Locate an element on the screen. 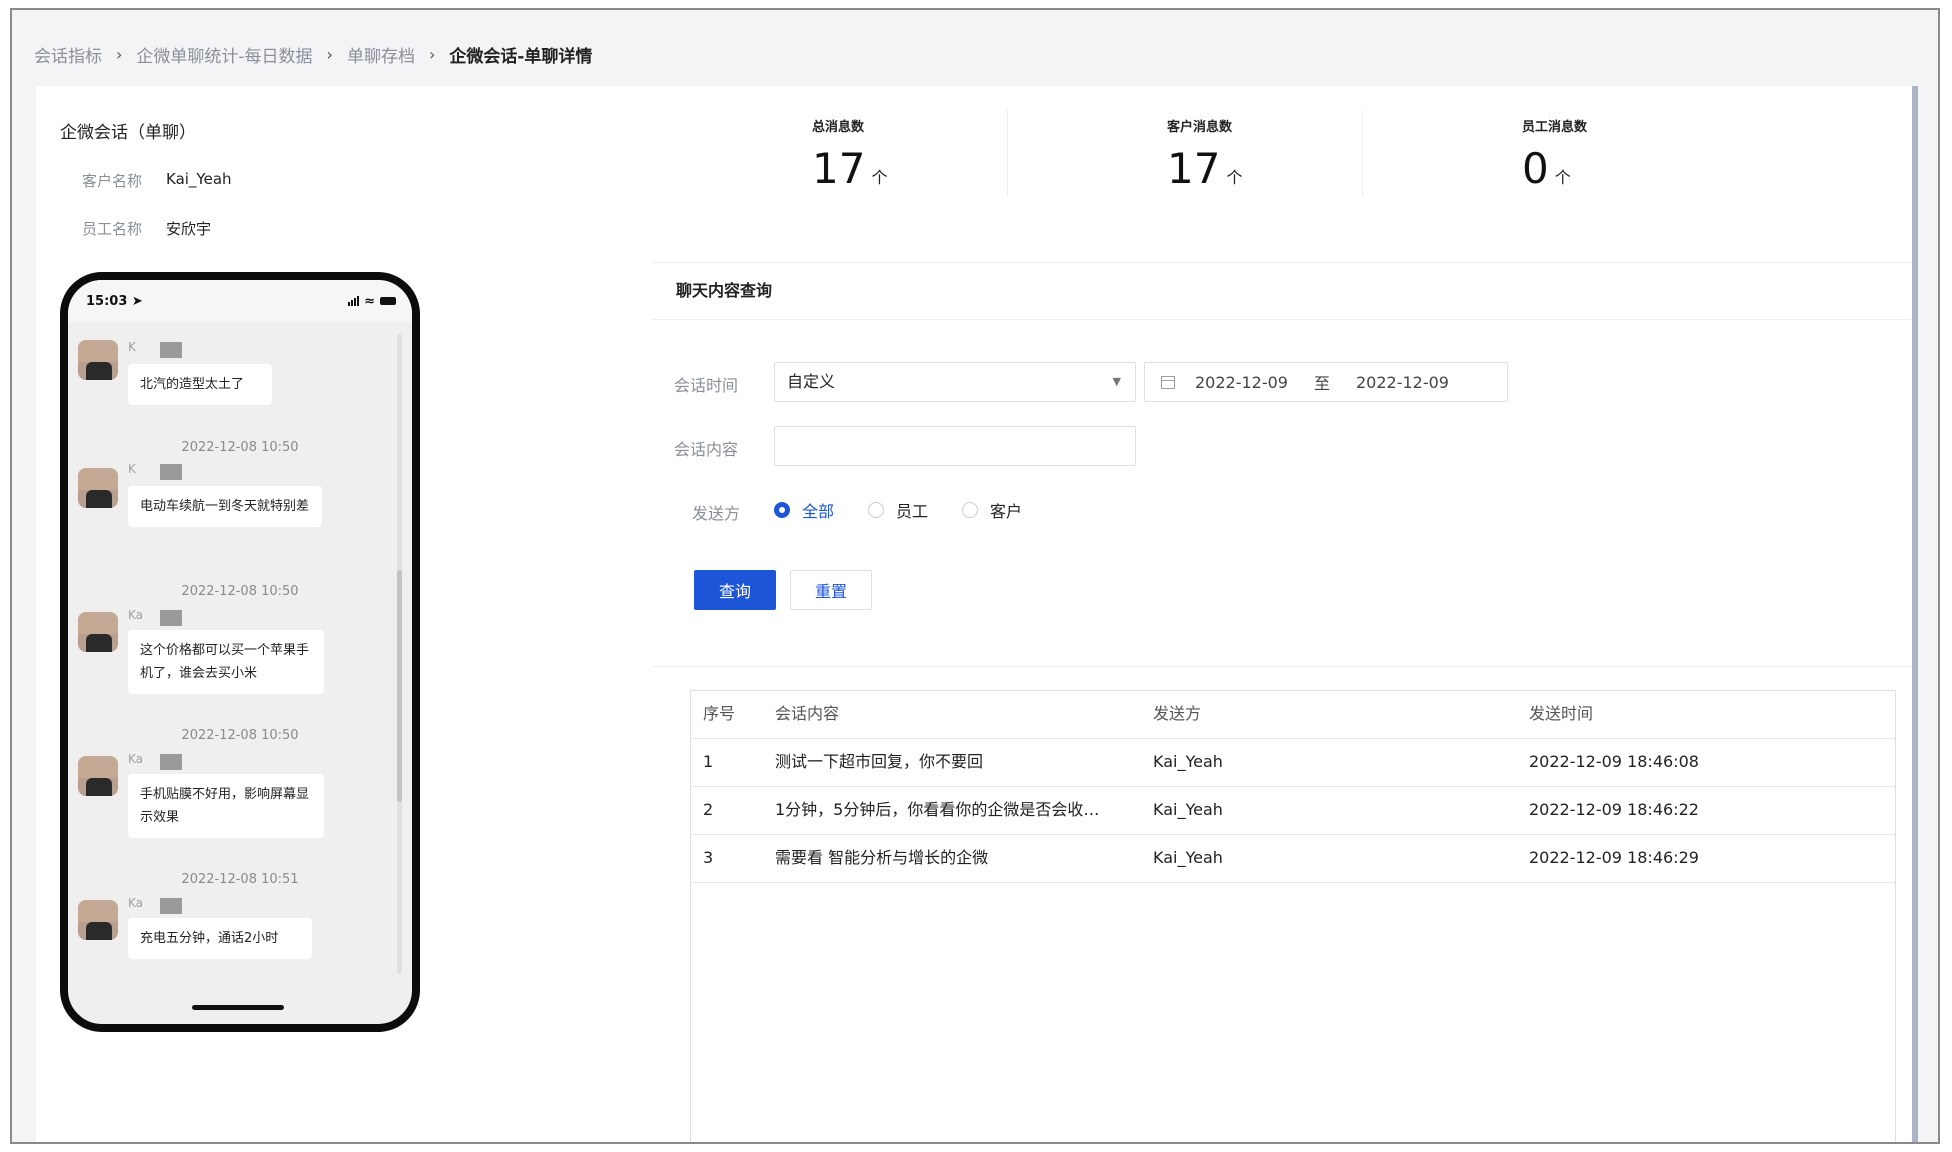 The height and width of the screenshot is (1152, 1952). customer-name-label: 客户名称 is located at coordinates (112, 181).